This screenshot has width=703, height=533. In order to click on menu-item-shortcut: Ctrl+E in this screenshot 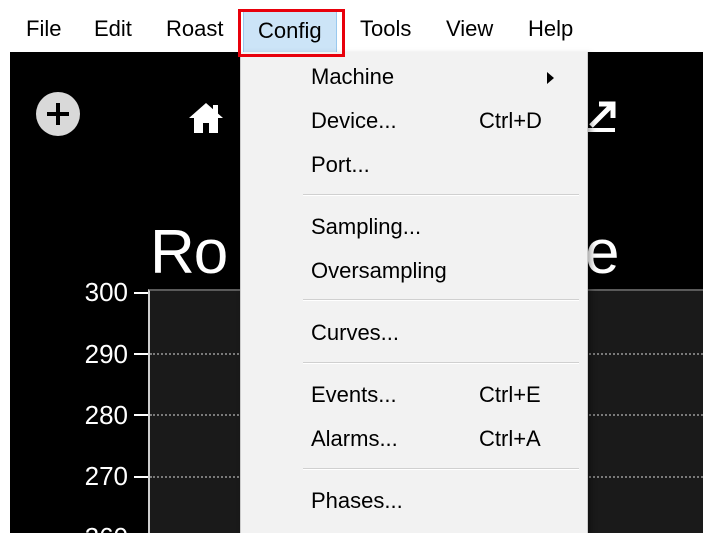, I will do `click(510, 394)`.